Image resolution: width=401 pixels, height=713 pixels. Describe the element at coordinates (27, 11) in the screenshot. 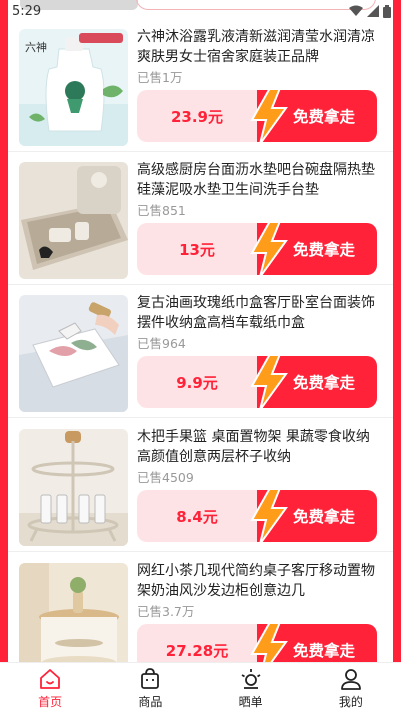

I see `status-time: 5:29` at that location.